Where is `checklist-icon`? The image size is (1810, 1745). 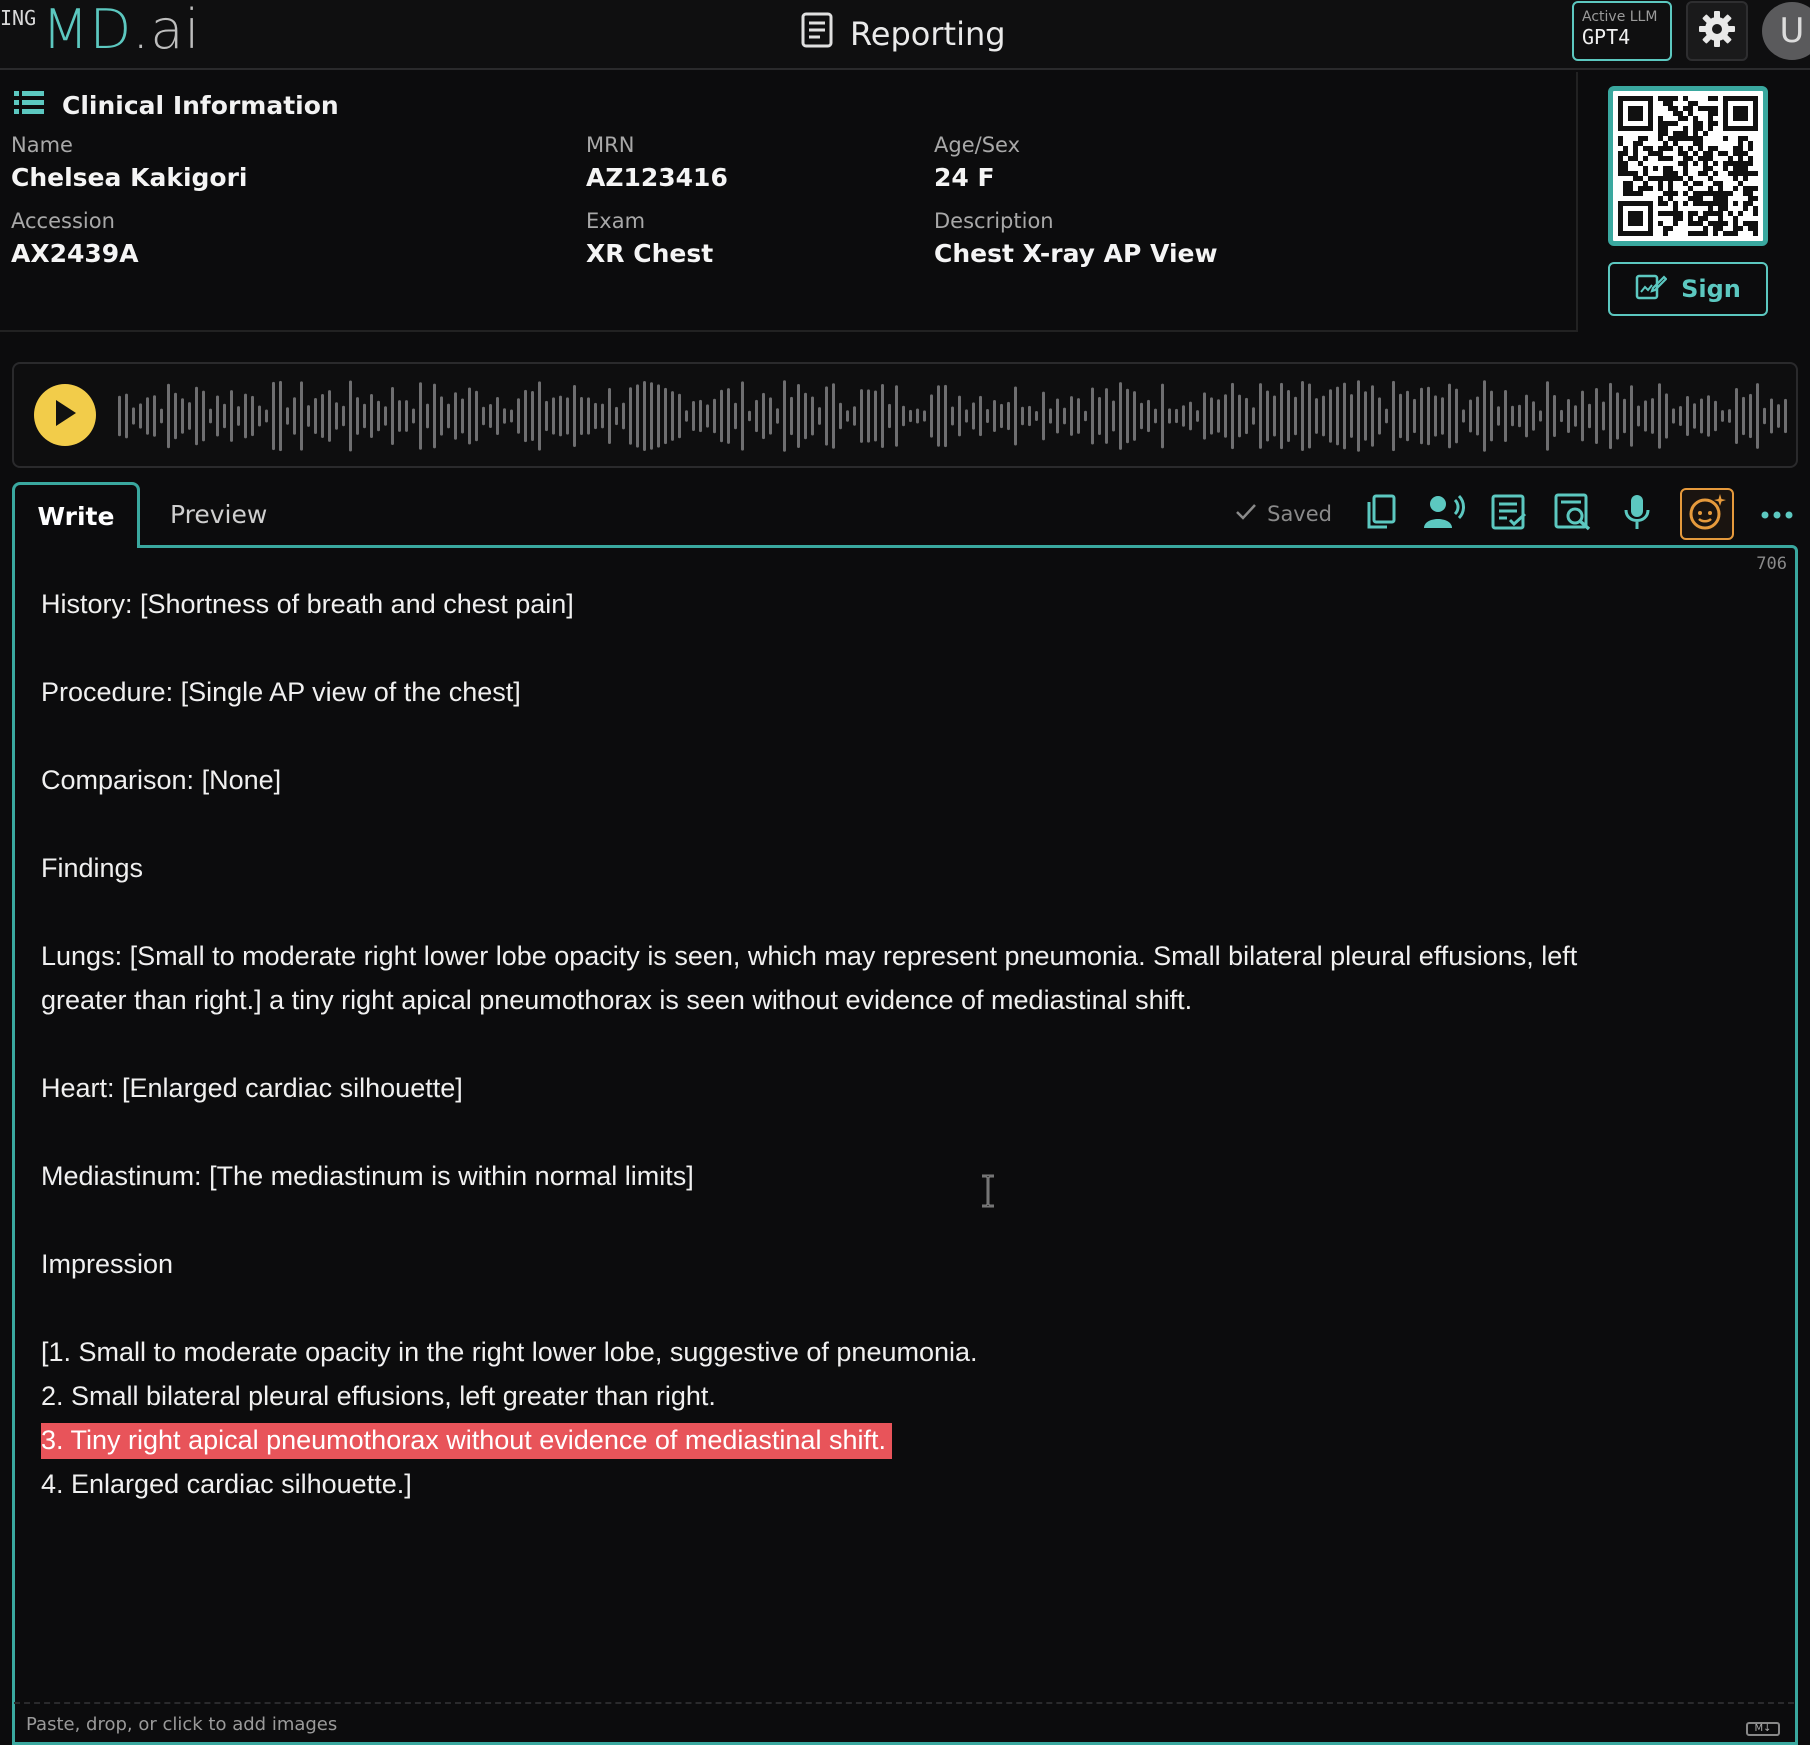
checklist-icon is located at coordinates (1509, 514).